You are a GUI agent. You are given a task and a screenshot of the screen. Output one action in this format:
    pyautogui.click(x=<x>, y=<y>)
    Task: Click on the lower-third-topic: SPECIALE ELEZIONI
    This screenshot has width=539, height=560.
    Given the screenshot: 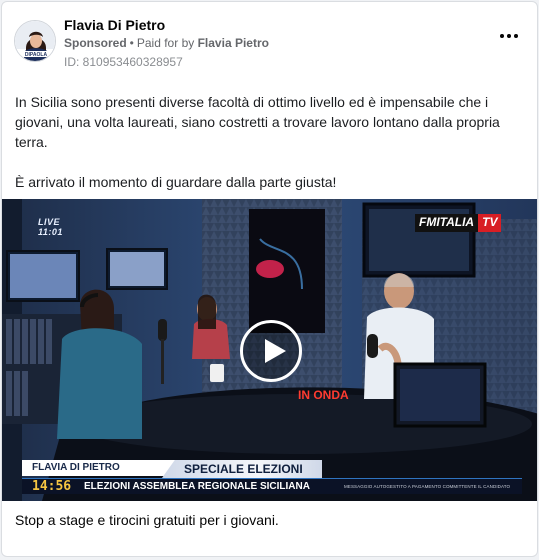 What is the action you would take?
    pyautogui.click(x=242, y=469)
    